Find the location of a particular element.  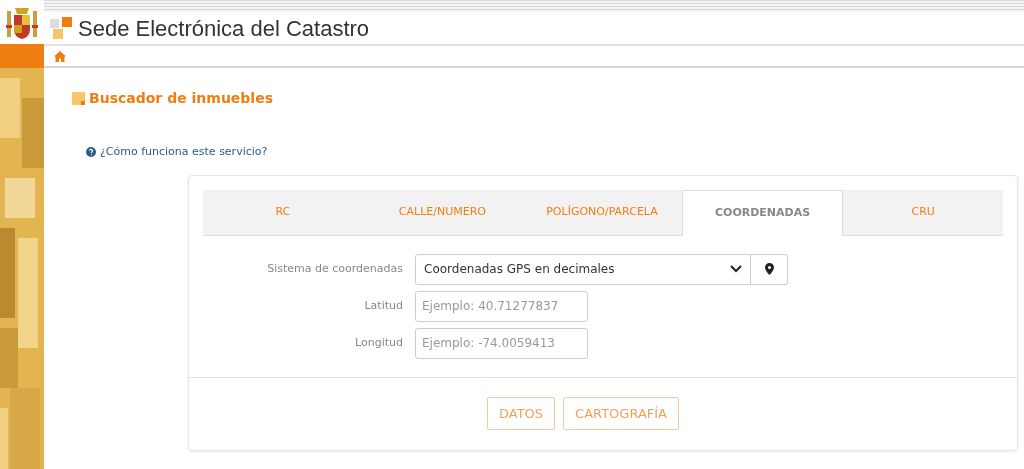

accent-bar is located at coordinates (22, 56).